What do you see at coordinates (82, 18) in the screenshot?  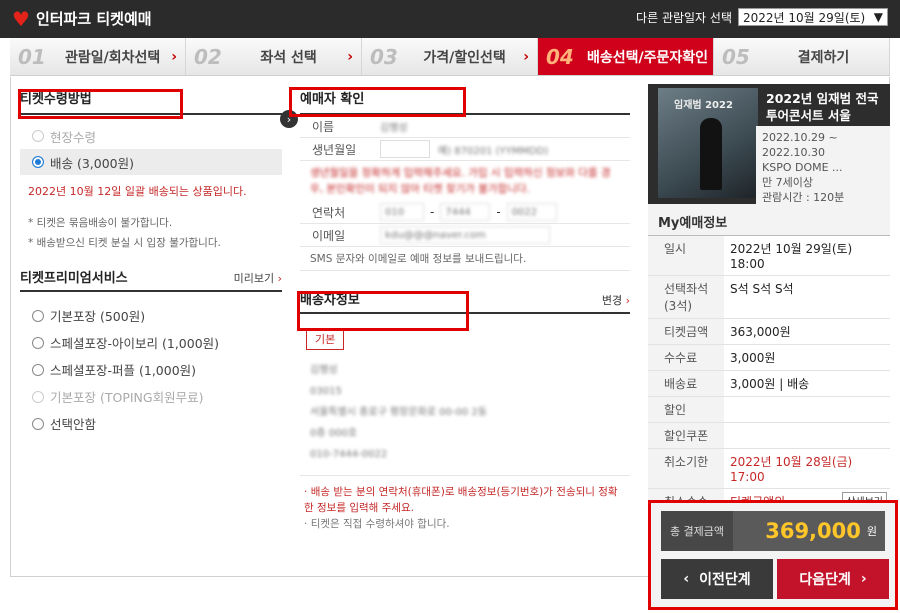 I see `brand-logo: ♥ 인터파크 티켓예매` at bounding box center [82, 18].